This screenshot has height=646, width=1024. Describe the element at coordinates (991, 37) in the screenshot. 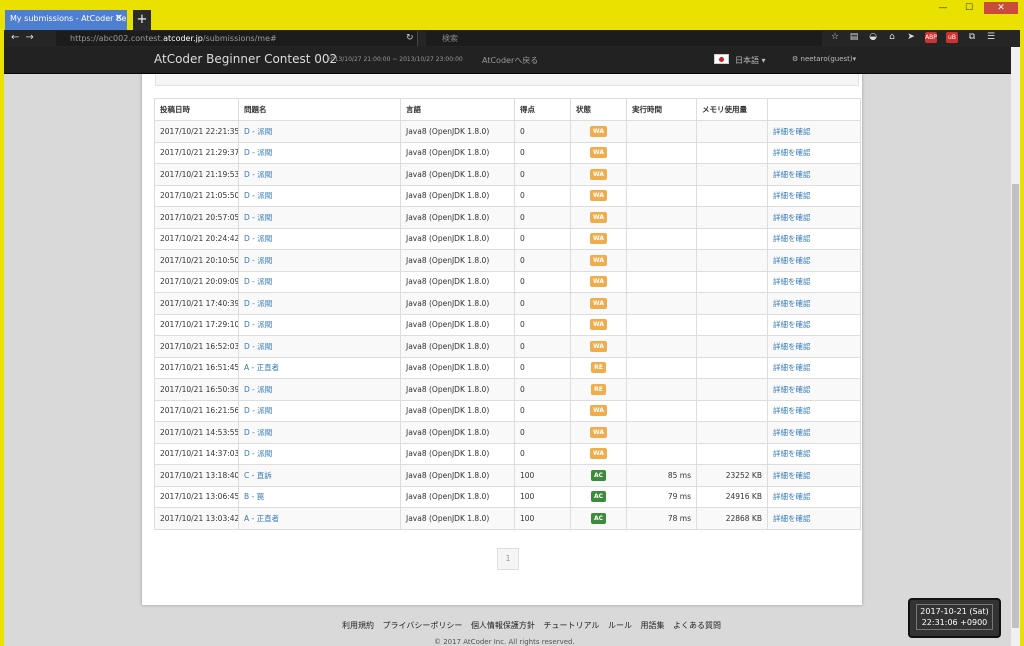

I see `menu-icon: ☰` at that location.